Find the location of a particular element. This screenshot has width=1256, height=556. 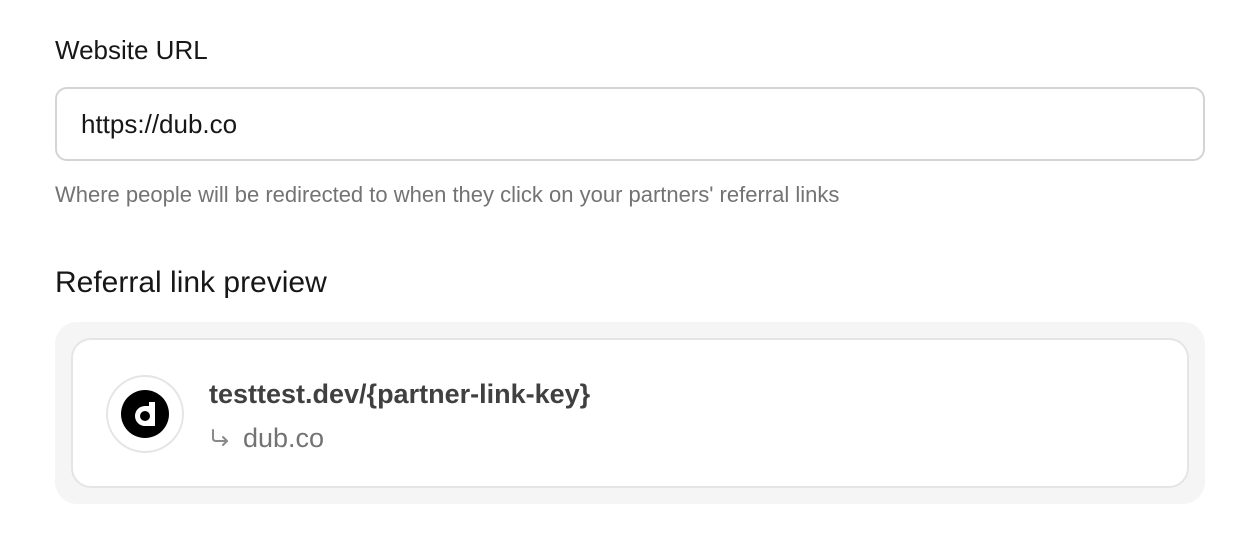

referral-short-link: testtest.dev/{partner-link-key} is located at coordinates (400, 394).